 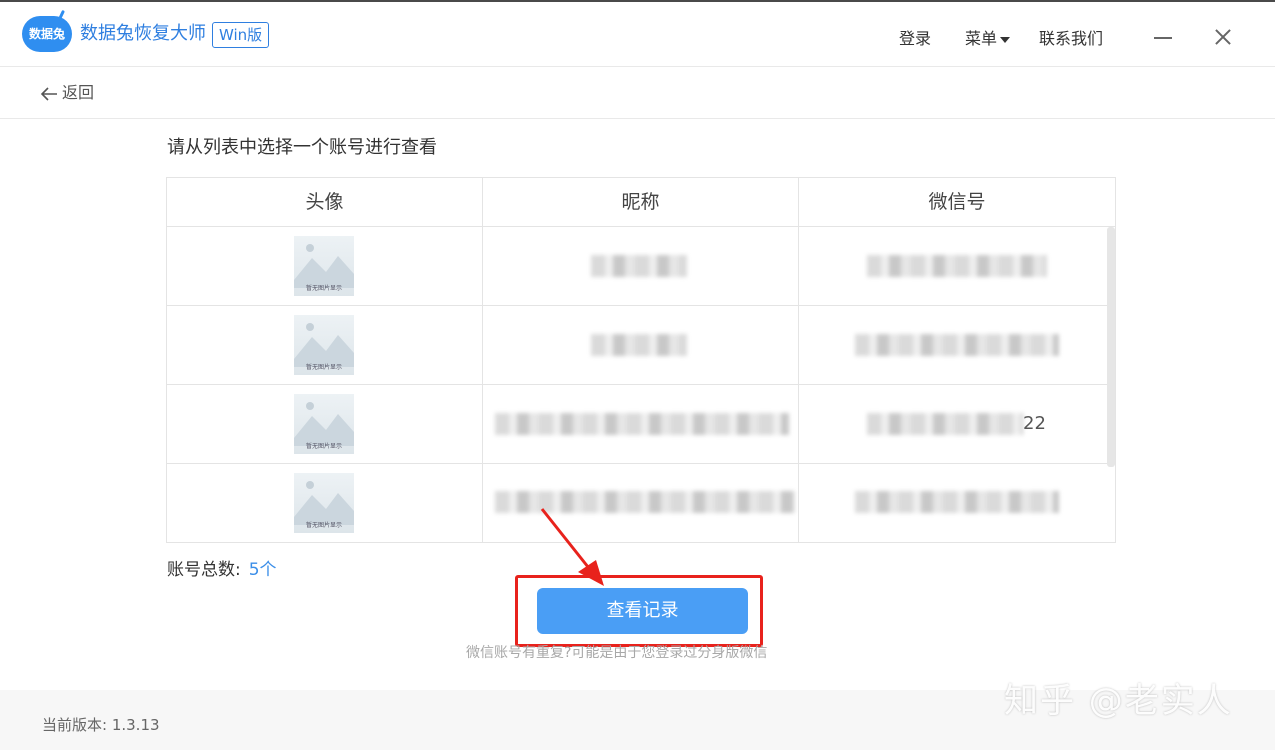 I want to click on menu-dropdown: 菜单, so click(x=988, y=39).